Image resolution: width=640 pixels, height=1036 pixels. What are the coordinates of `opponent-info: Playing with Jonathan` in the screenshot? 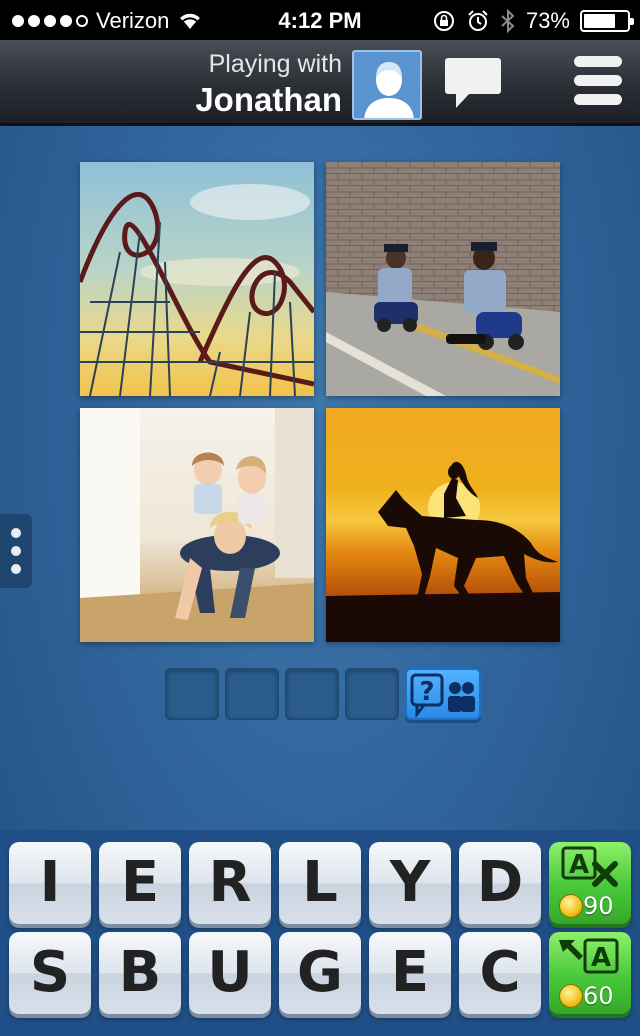 It's located at (268, 84).